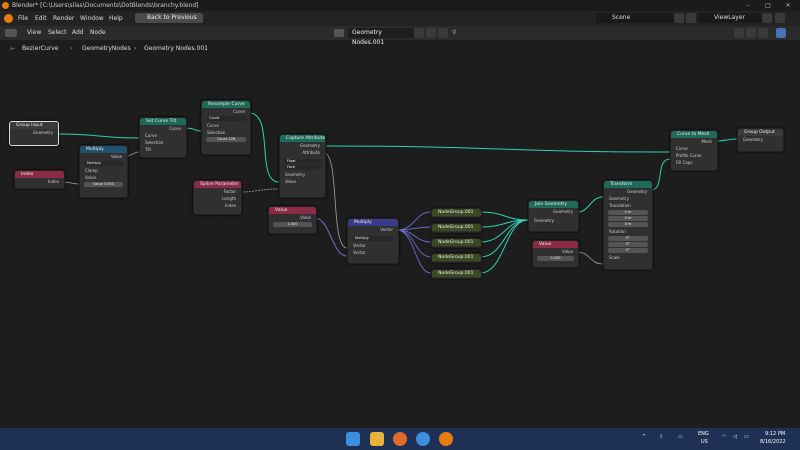  I want to click on rotation-y-field: 0°, so click(628, 244).